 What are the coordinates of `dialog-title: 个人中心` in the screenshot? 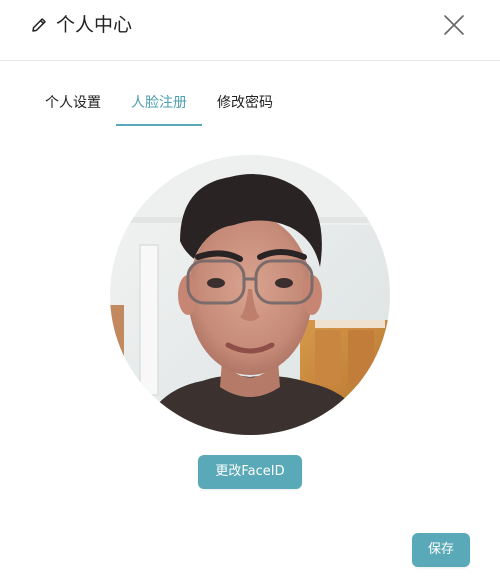 It's located at (94, 25).